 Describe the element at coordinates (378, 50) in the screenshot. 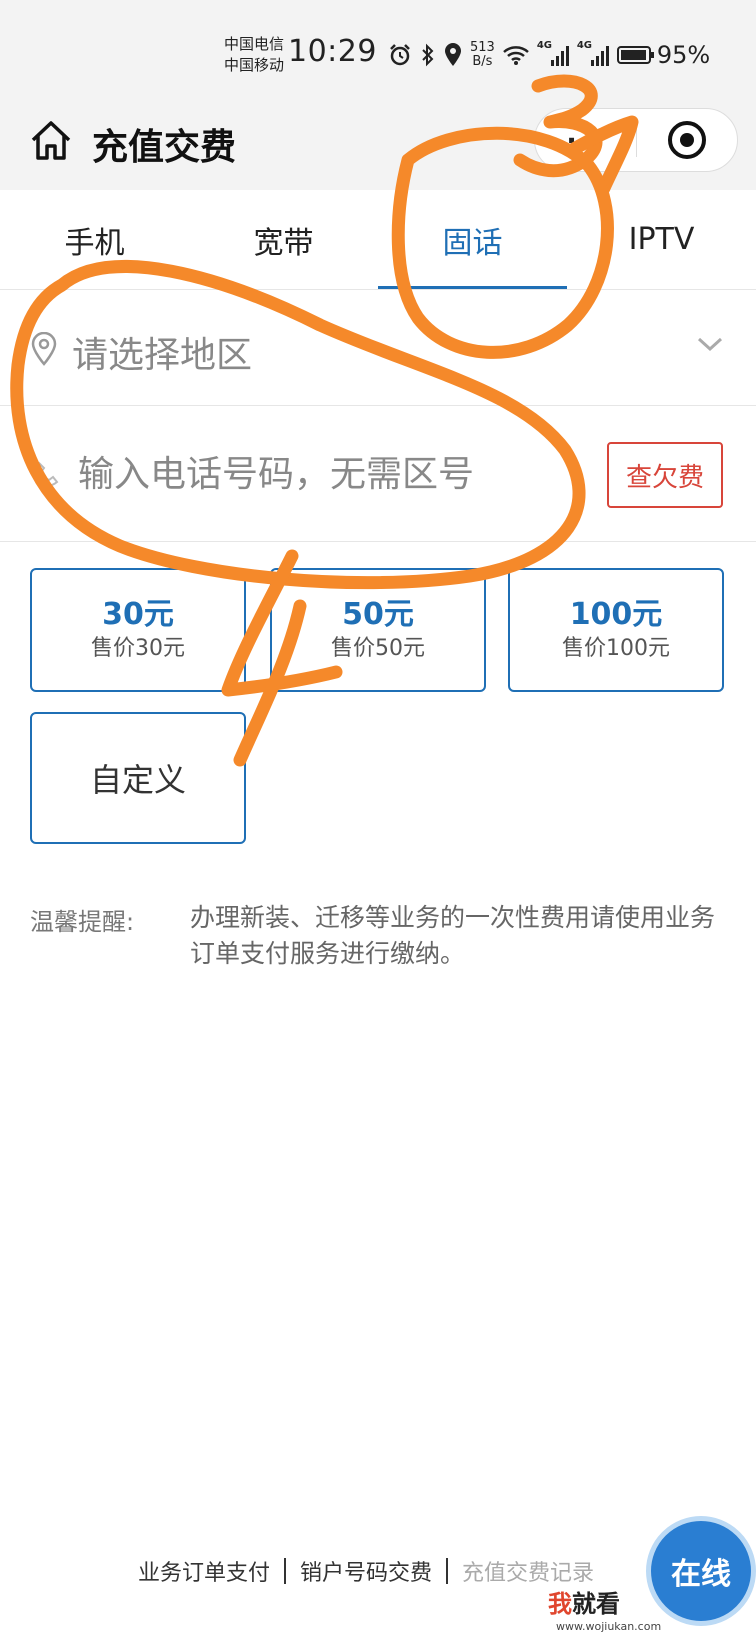

I see `status-bar: 中国电信 中国移动 10:29 513 B/s 4G 4G 95%` at that location.